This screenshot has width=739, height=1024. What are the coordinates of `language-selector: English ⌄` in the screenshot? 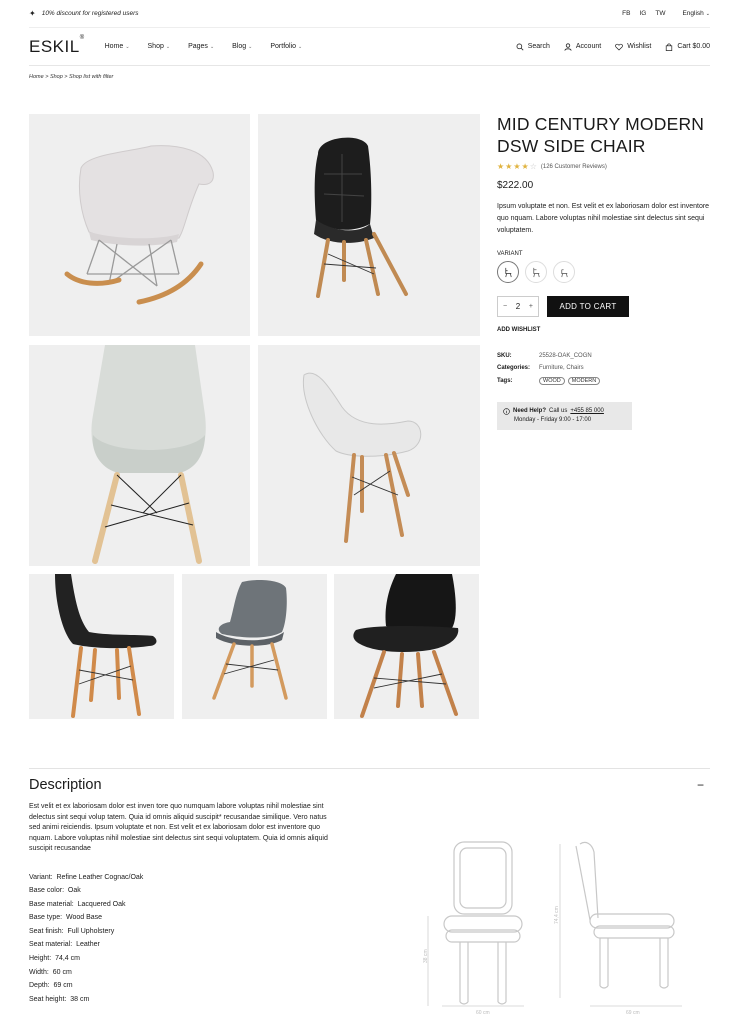 It's located at (696, 13).